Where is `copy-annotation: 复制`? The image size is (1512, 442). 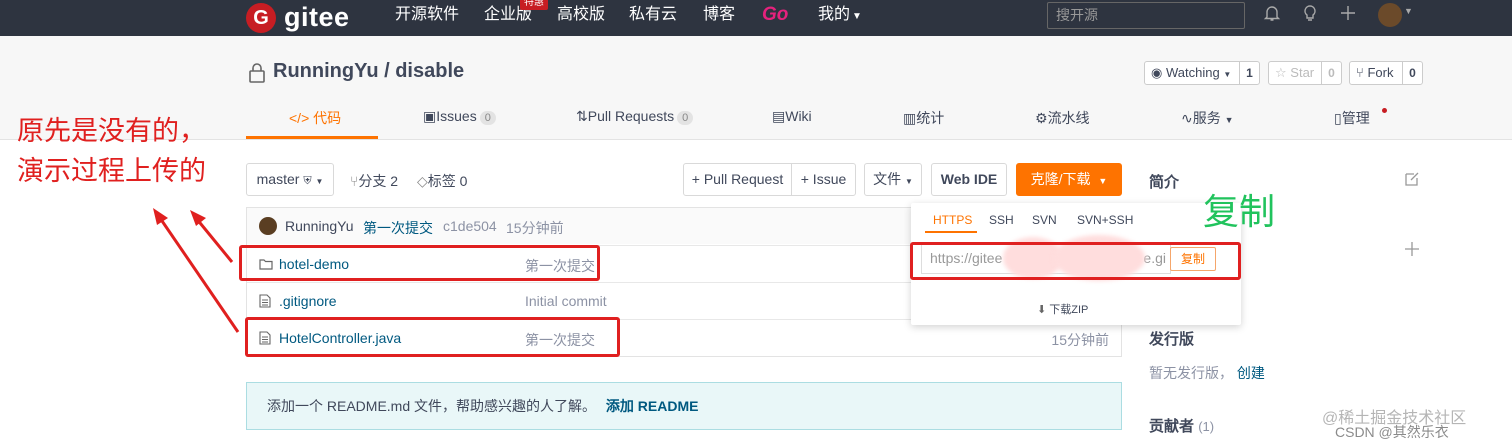
copy-annotation: 复制 is located at coordinates (1239, 211).